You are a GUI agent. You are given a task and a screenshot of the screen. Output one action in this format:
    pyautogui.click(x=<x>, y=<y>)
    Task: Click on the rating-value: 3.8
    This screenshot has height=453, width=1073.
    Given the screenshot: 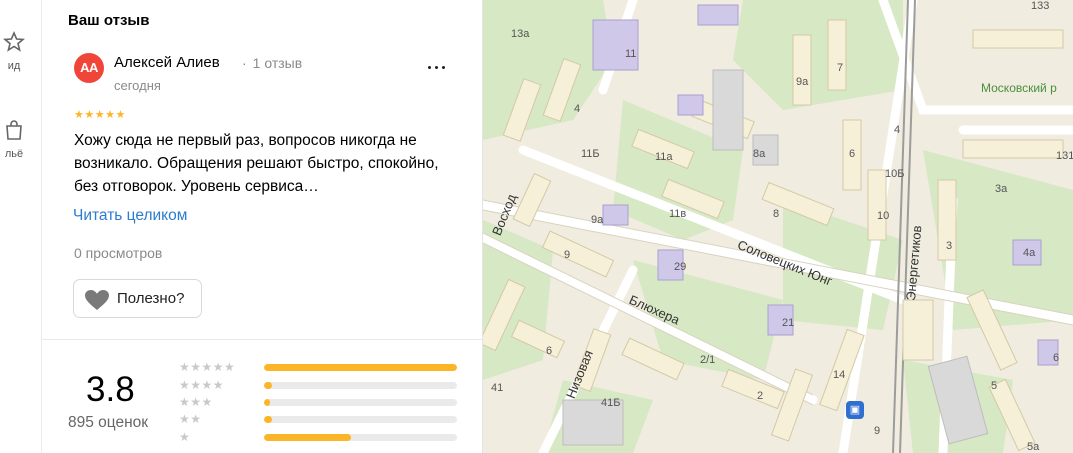 What is the action you would take?
    pyautogui.click(x=110, y=389)
    